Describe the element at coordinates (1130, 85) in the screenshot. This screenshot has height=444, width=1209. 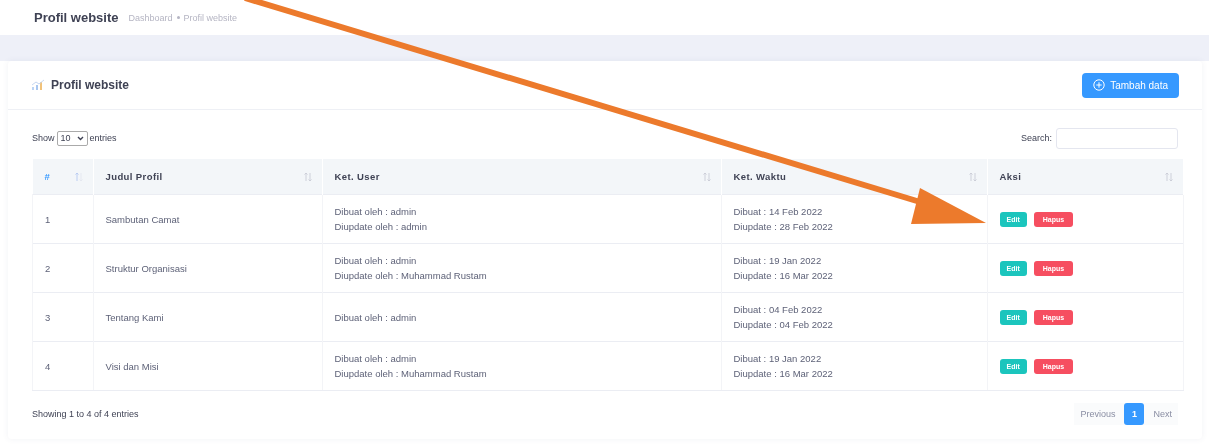
I see `add-data-button: Tambah data` at that location.